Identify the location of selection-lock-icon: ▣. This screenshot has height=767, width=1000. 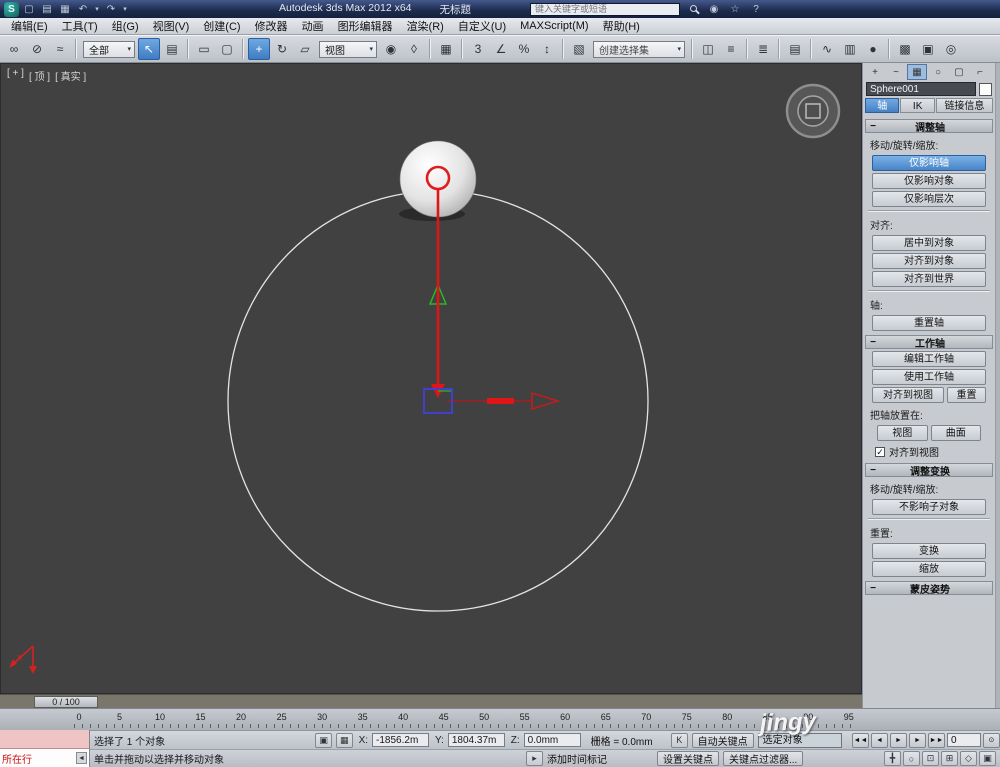
(323, 740).